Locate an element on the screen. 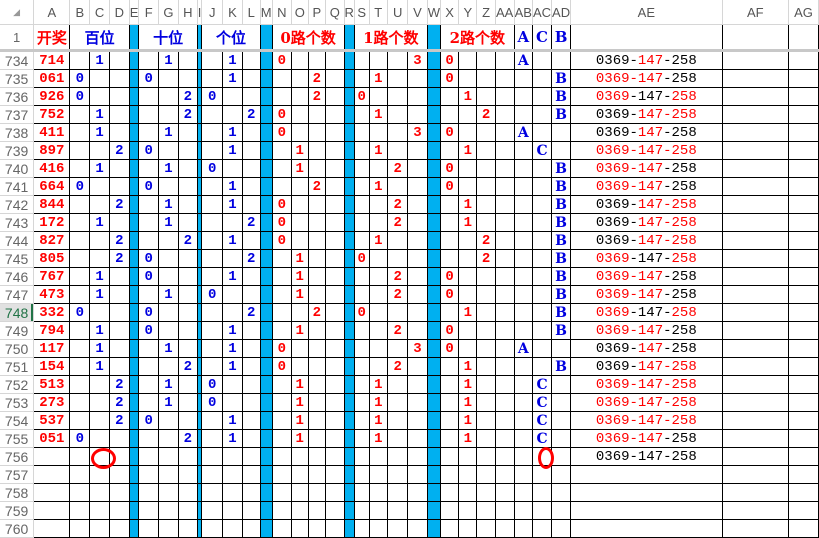 This screenshot has height=538, width=819. cell-n: 0 is located at coordinates (281, 366).